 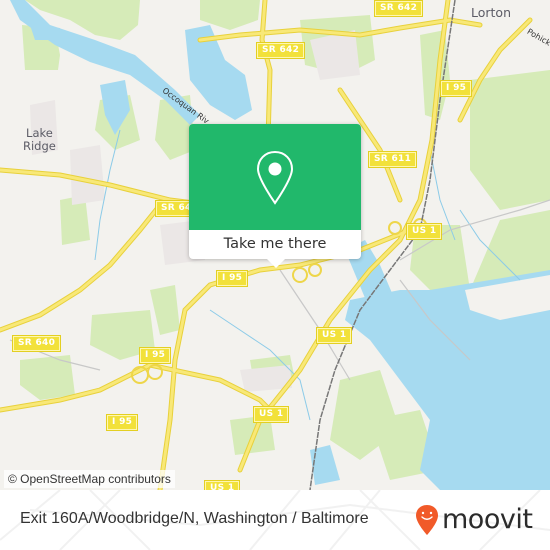 I want to click on road-shield-sr611: SR 611, so click(x=392, y=159).